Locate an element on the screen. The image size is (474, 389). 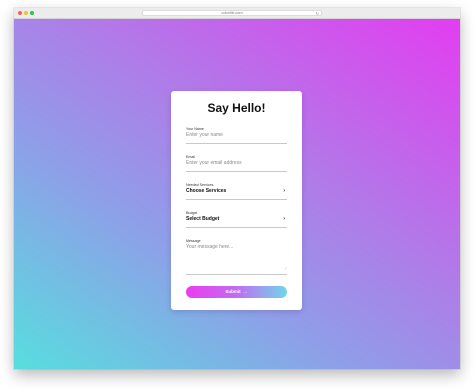
email-input: Enter your email address is located at coordinates (236, 163).